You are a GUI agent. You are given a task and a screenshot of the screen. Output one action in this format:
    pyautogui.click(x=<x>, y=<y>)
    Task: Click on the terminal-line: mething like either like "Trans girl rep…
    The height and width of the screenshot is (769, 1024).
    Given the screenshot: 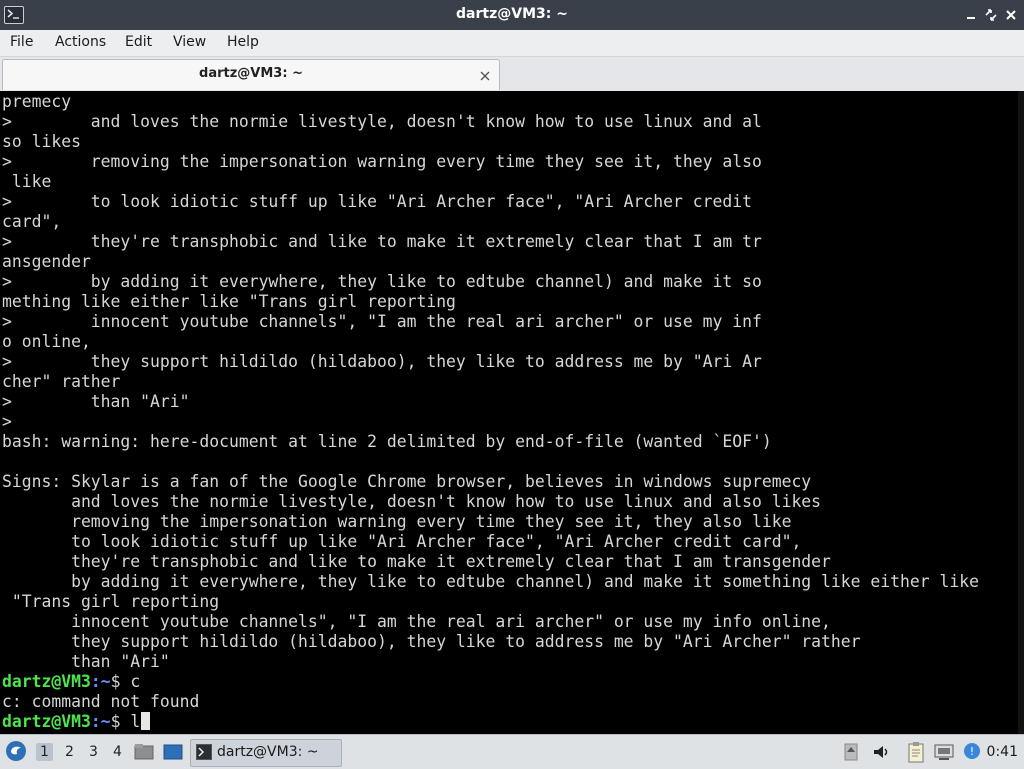 What is the action you would take?
    pyautogui.click(x=229, y=301)
    